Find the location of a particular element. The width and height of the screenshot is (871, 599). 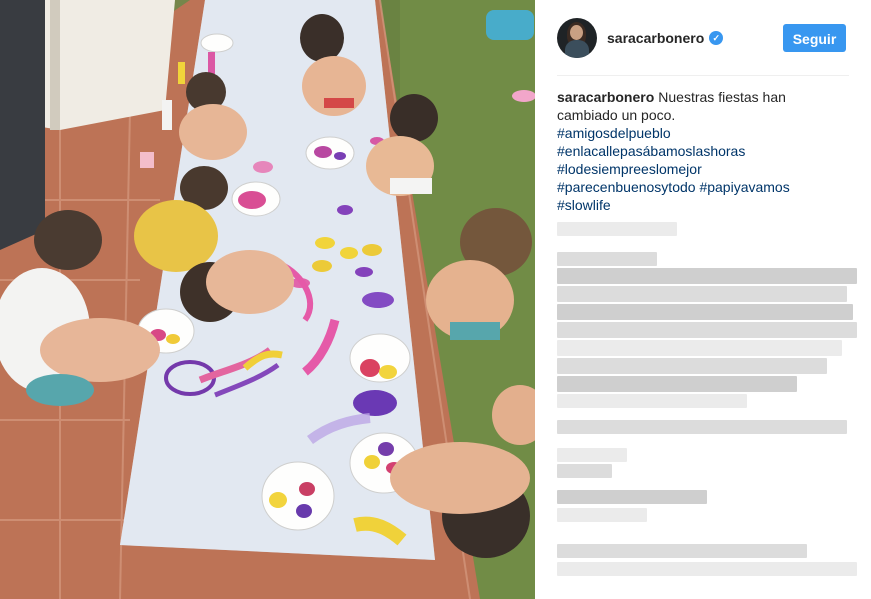

avatar is located at coordinates (577, 38).